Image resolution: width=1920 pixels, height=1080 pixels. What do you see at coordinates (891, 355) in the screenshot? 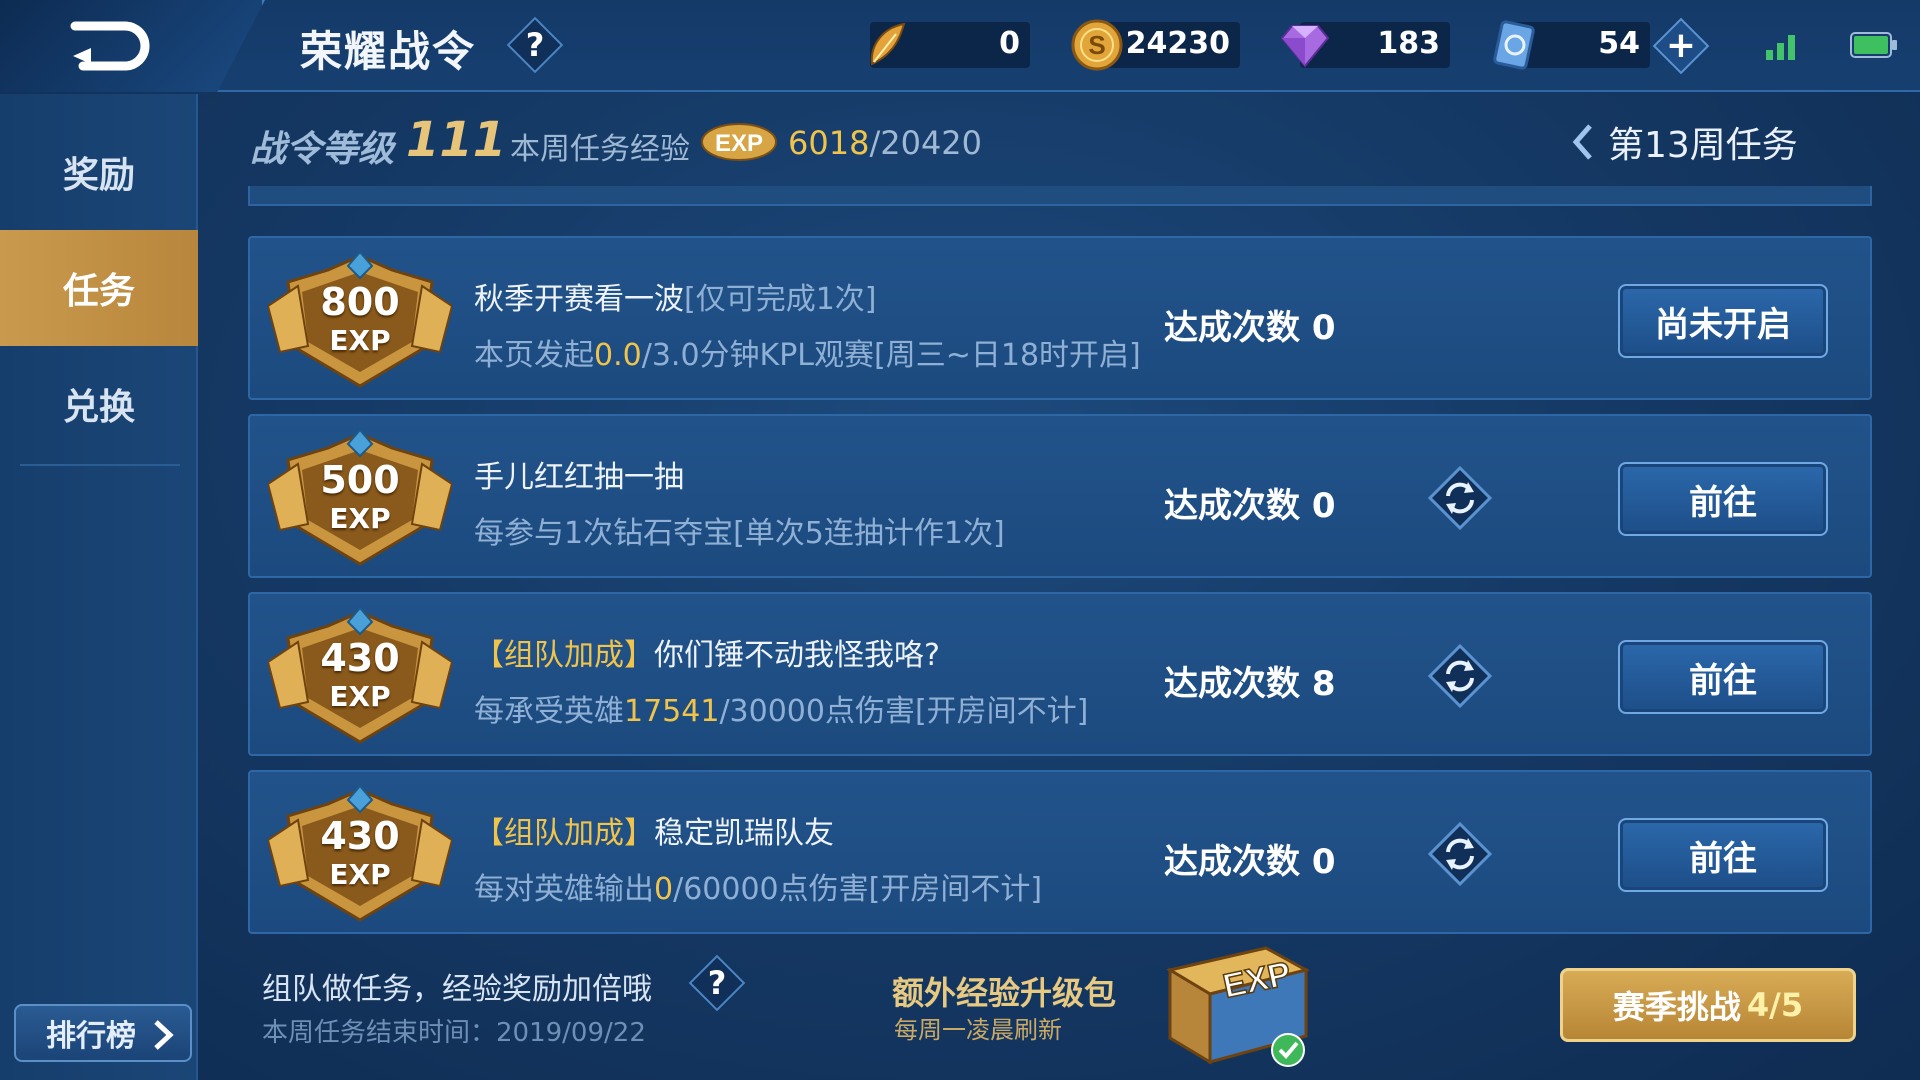
I see `task-desc-suffix: /3.0分钟KPL观赛[周三~日18时开启]` at bounding box center [891, 355].